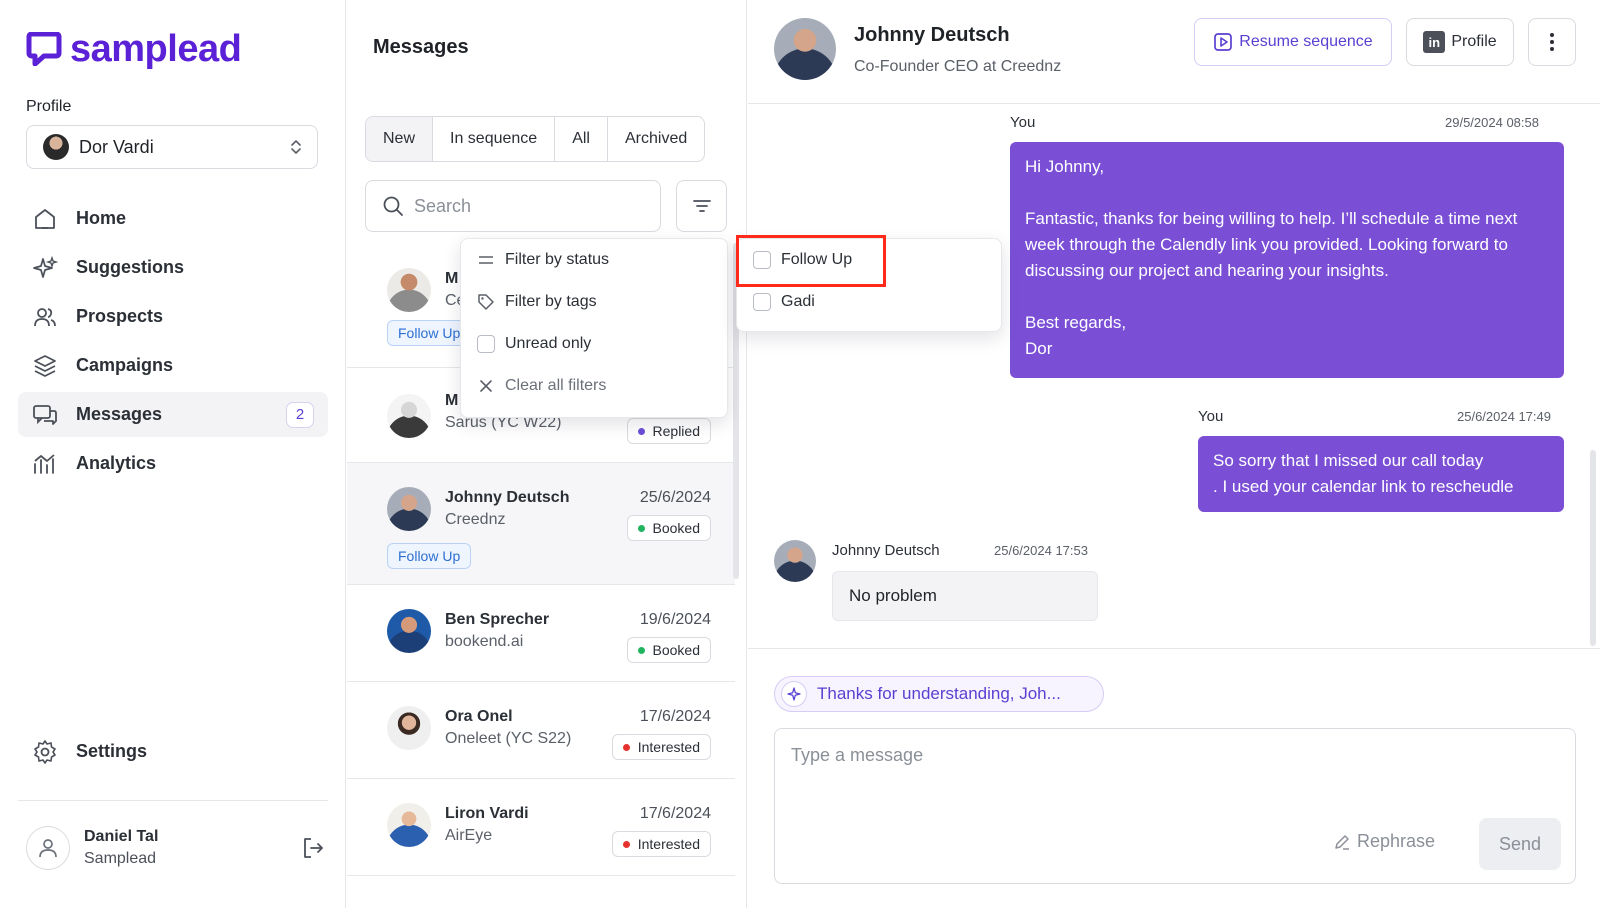 The image size is (1600, 908). Describe the element at coordinates (172, 147) in the screenshot. I see `profile-select: Dor Vardi` at that location.